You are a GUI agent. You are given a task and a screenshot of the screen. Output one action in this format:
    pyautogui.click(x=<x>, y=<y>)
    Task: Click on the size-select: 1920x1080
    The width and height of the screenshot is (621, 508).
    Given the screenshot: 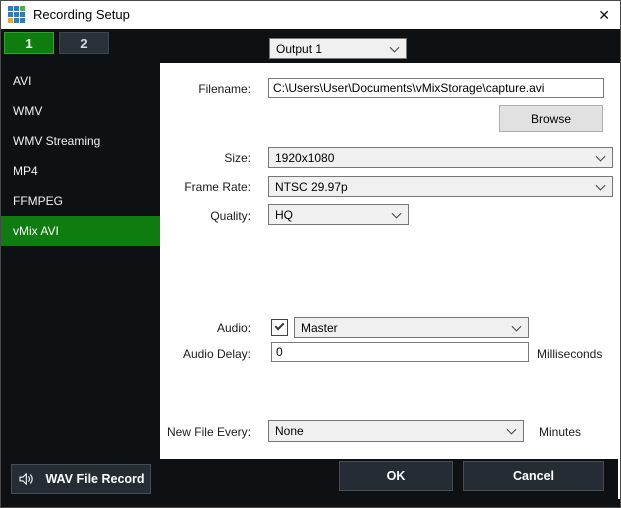 What is the action you would take?
    pyautogui.click(x=440, y=157)
    